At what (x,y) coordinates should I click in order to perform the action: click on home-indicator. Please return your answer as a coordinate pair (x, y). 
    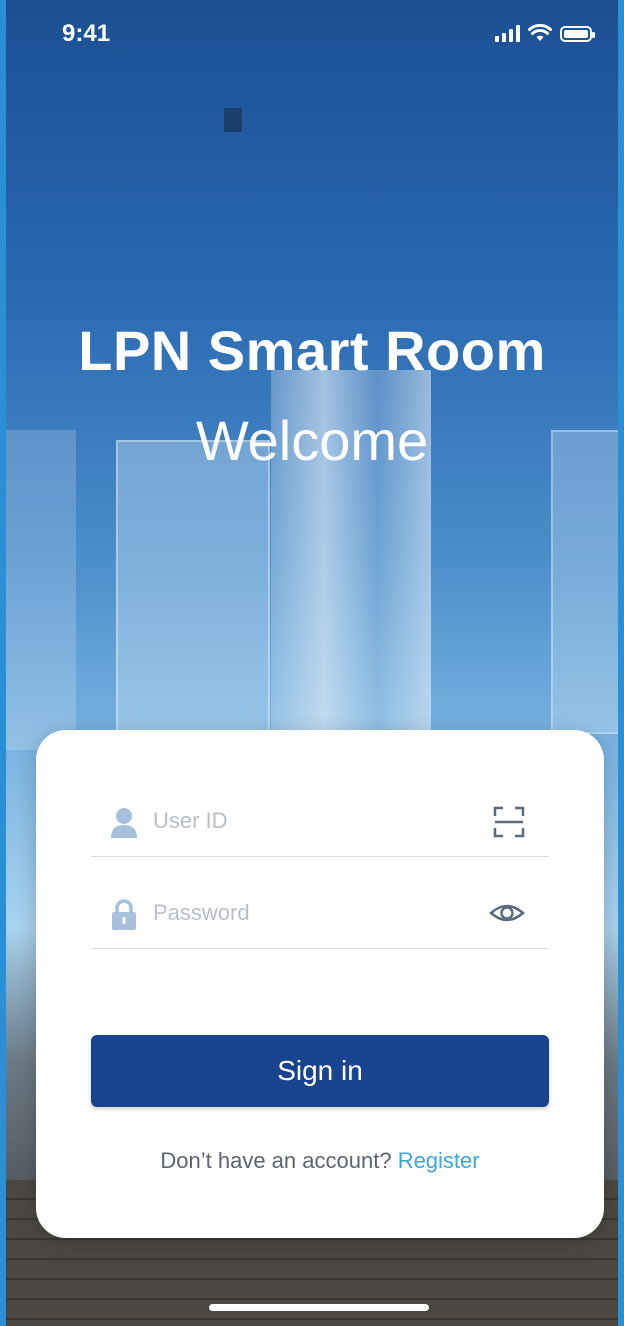
    Looking at the image, I should click on (319, 1307).